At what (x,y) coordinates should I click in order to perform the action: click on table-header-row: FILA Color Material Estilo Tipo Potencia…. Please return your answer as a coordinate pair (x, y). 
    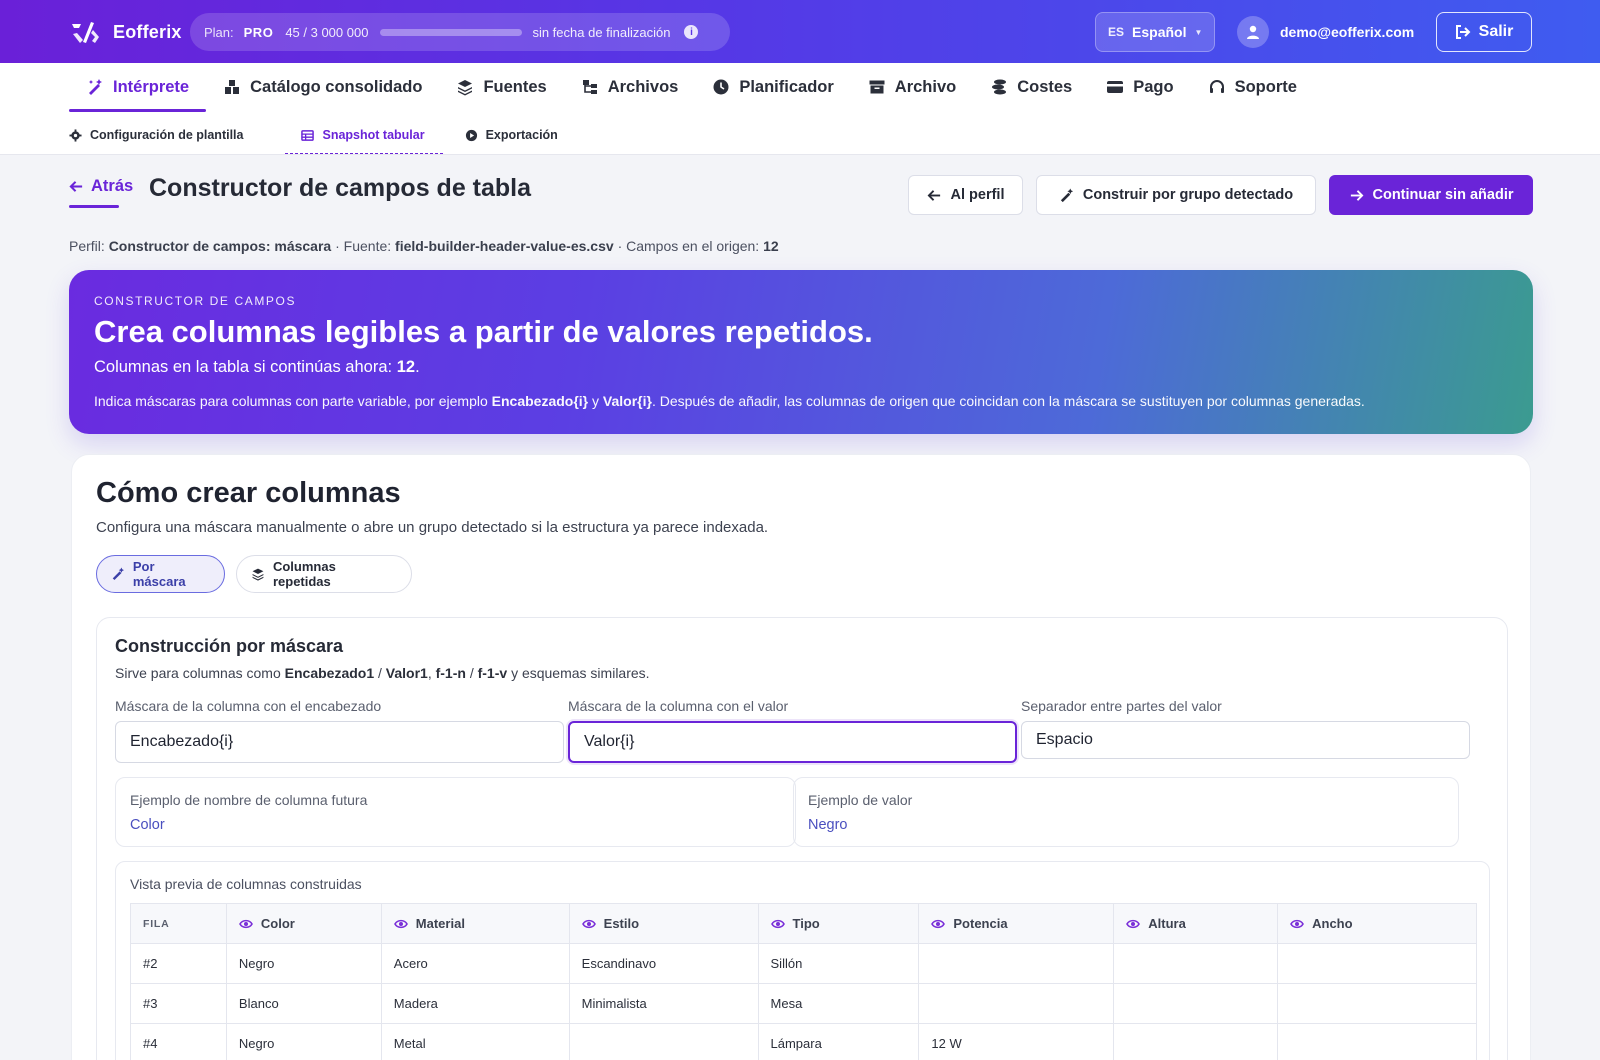
    Looking at the image, I should click on (803, 923).